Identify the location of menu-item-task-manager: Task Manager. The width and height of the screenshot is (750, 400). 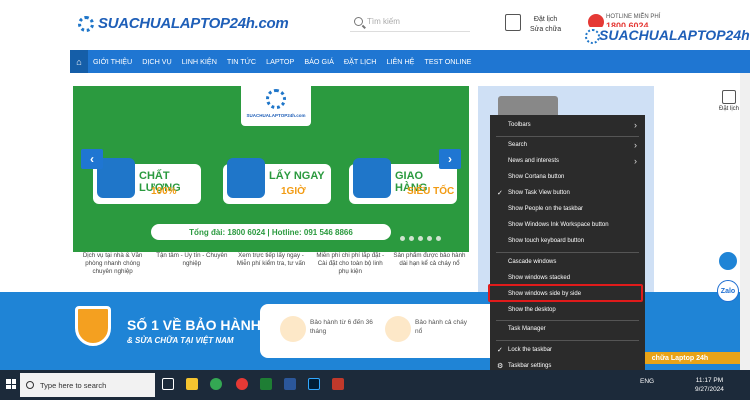
(567, 329).